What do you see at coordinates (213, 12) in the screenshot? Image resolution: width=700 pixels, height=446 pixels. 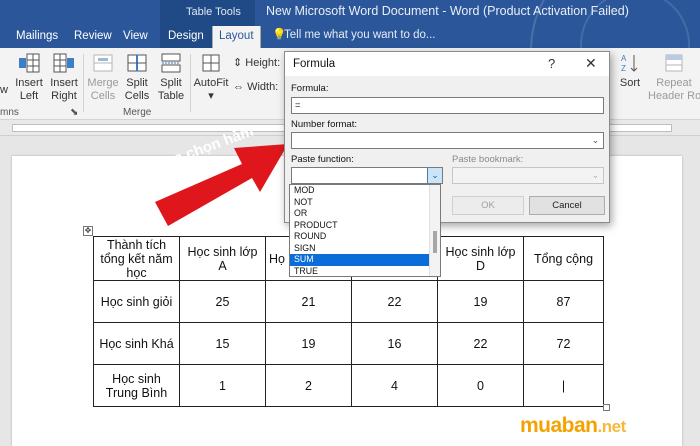 I see `context-label: Table Tools` at bounding box center [213, 12].